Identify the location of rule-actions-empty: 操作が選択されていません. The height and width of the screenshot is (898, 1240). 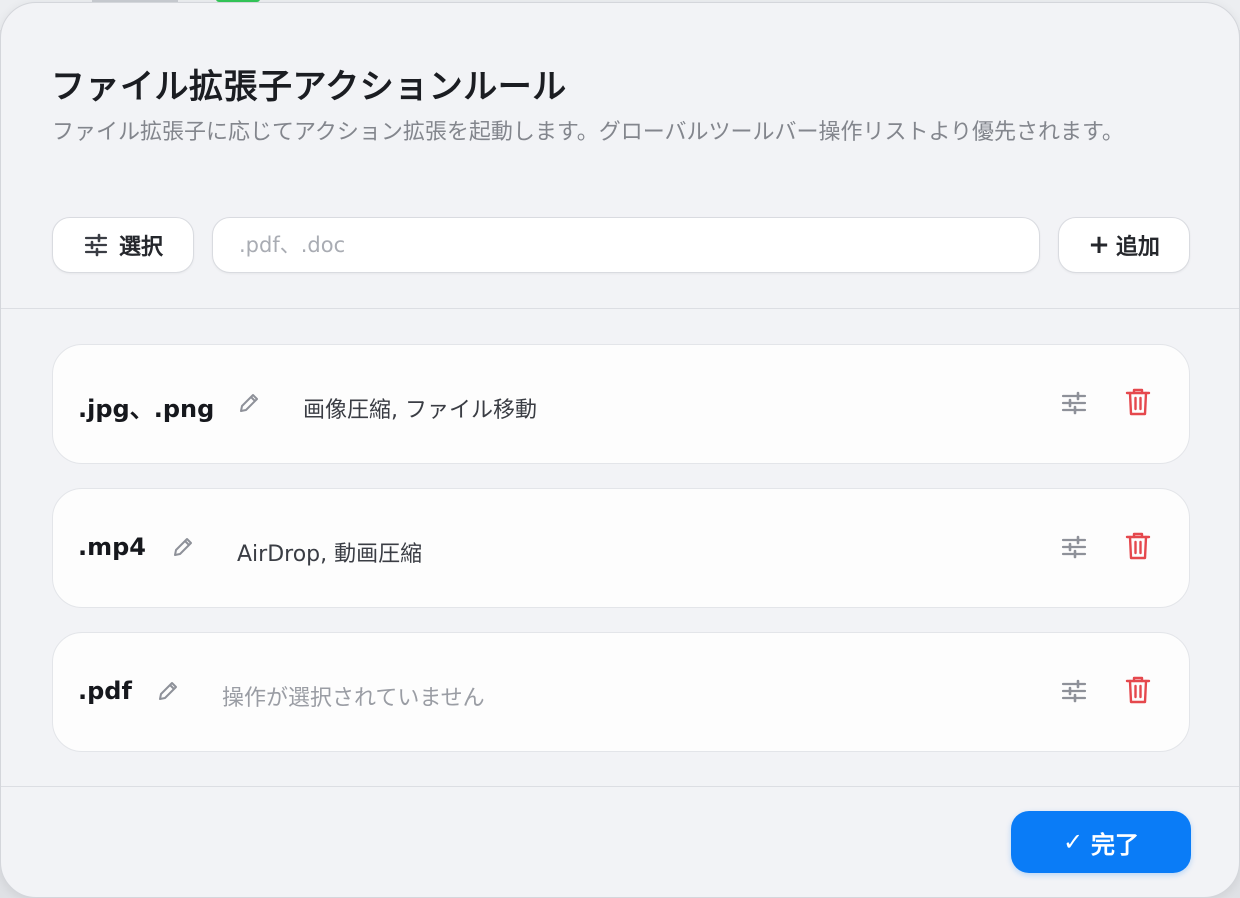
(353, 698).